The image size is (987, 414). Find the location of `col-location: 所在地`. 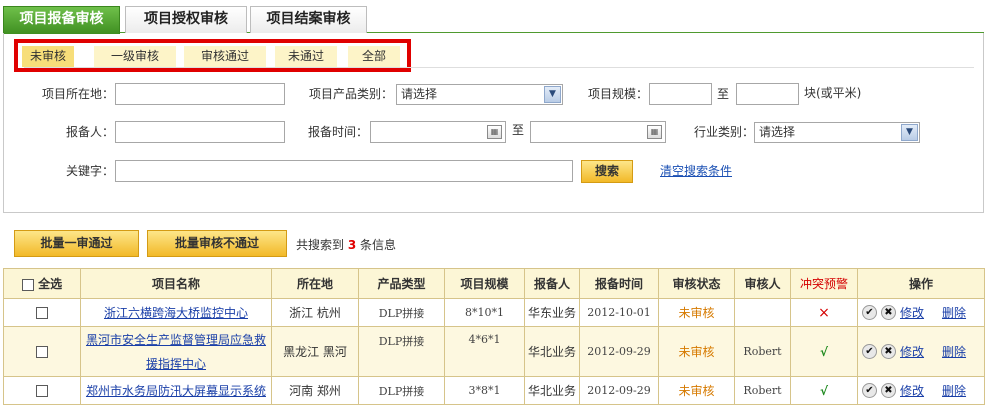

col-location: 所在地 is located at coordinates (315, 283).